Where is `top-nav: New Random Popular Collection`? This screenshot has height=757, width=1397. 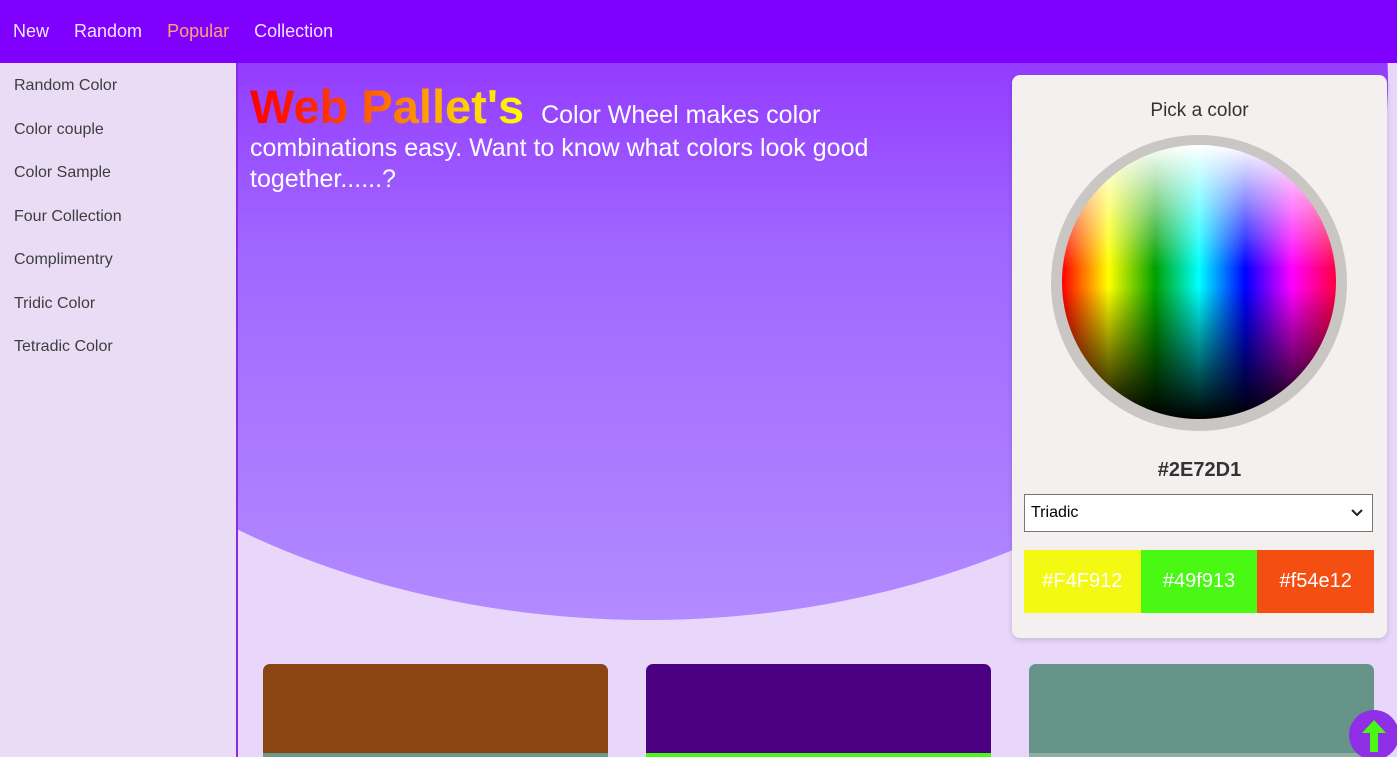
top-nav: New Random Popular Collection is located at coordinates (698, 31).